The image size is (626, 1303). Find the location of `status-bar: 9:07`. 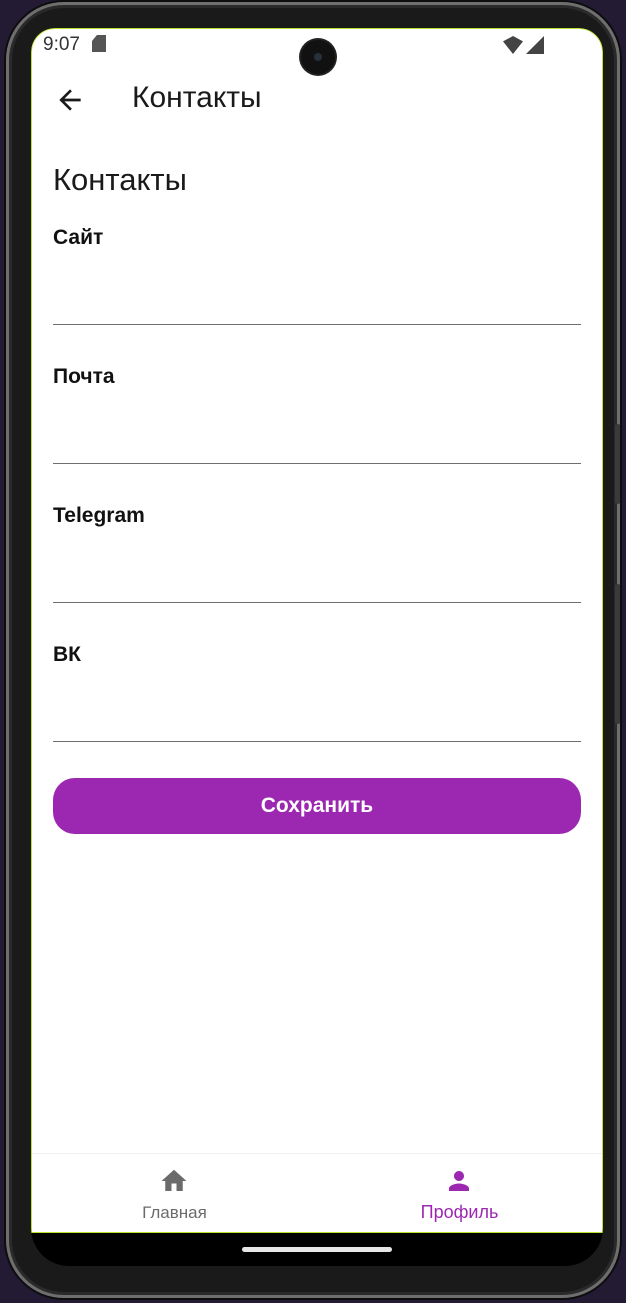

status-bar: 9:07 is located at coordinates (317, 51).